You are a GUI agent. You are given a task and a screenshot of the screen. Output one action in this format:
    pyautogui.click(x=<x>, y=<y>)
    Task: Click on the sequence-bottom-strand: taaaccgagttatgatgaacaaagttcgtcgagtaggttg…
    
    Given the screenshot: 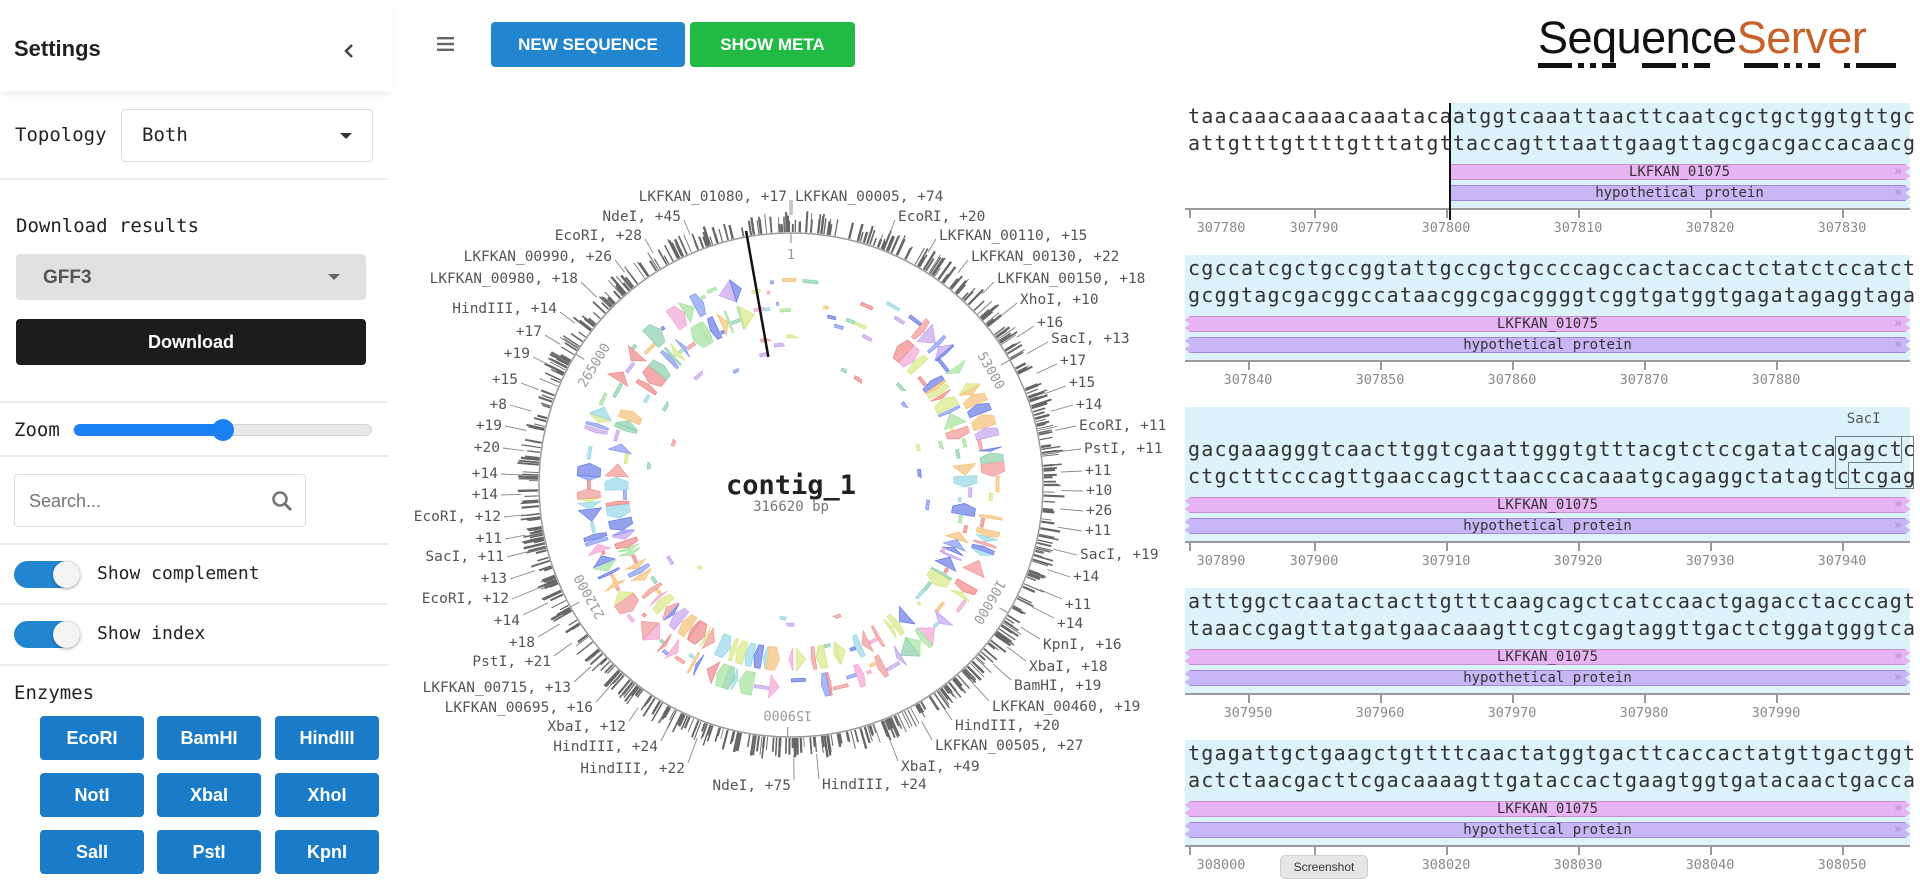 What is the action you would take?
    pyautogui.click(x=1552, y=628)
    